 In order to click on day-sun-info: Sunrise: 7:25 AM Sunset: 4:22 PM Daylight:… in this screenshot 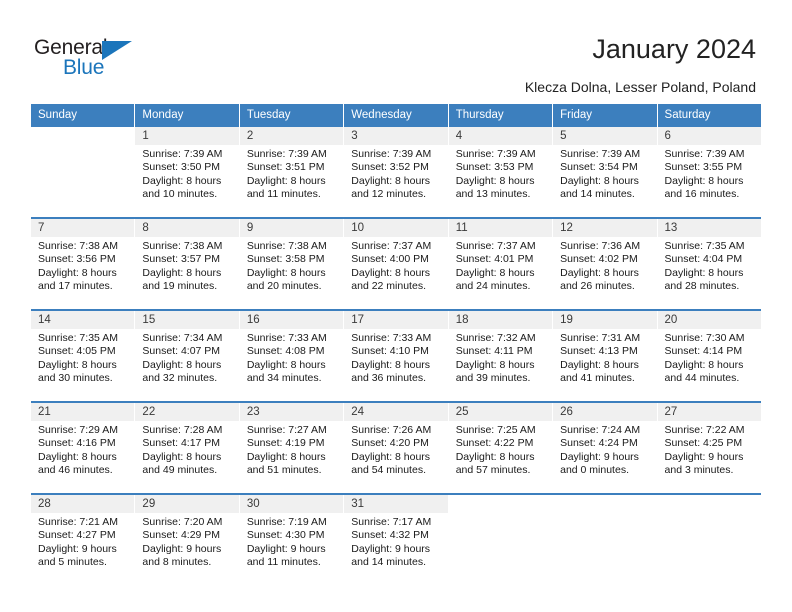, I will do `click(500, 449)`.